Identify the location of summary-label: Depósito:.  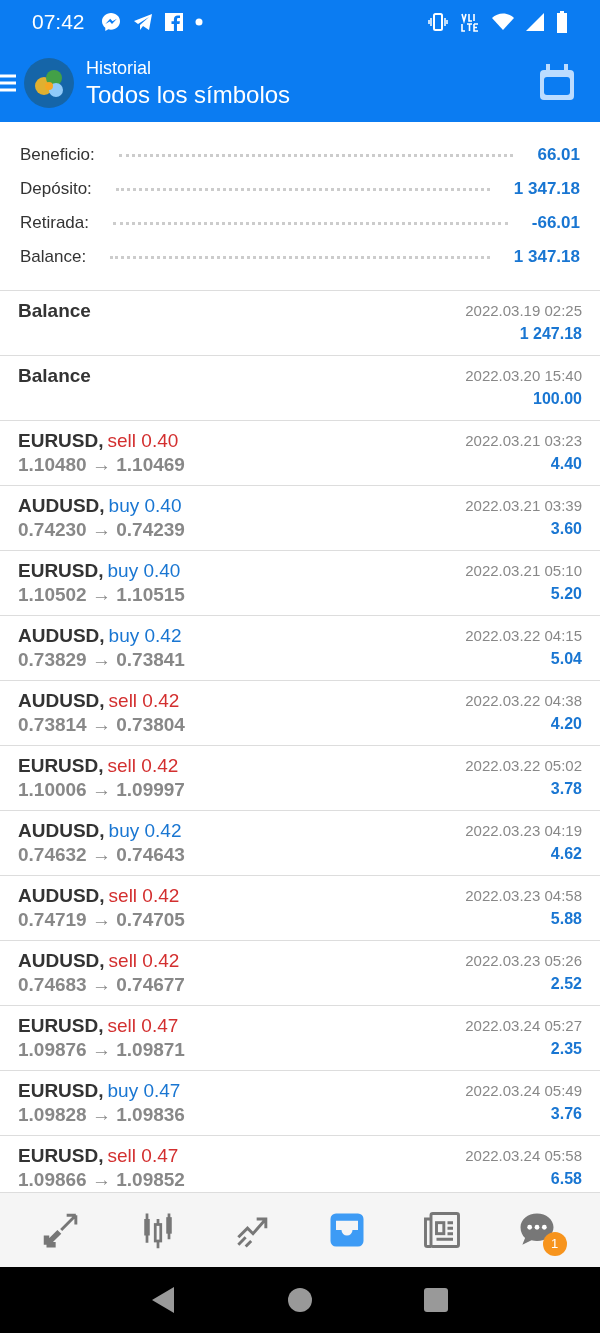
(56, 189).